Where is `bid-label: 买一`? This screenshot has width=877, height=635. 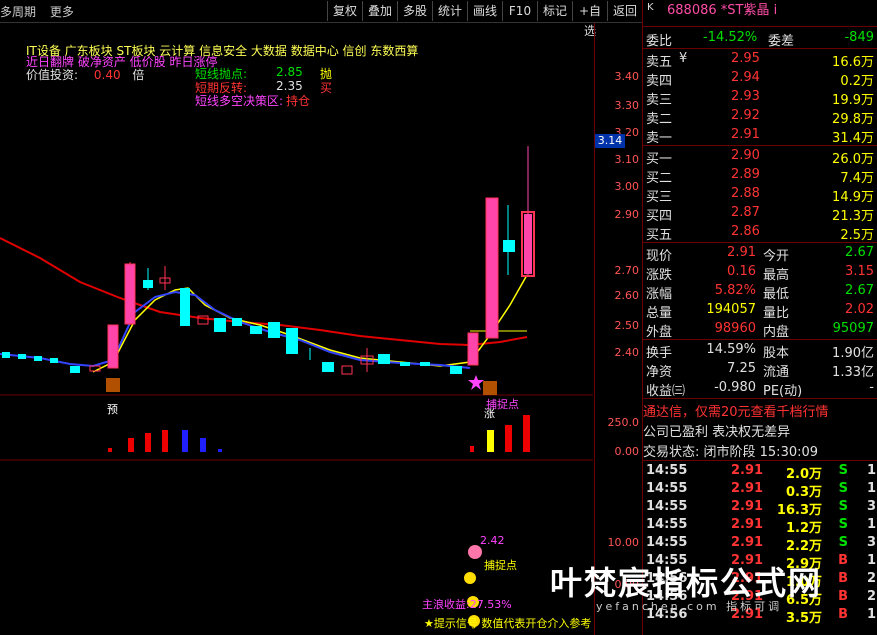
bid-label: 买一 is located at coordinates (659, 159).